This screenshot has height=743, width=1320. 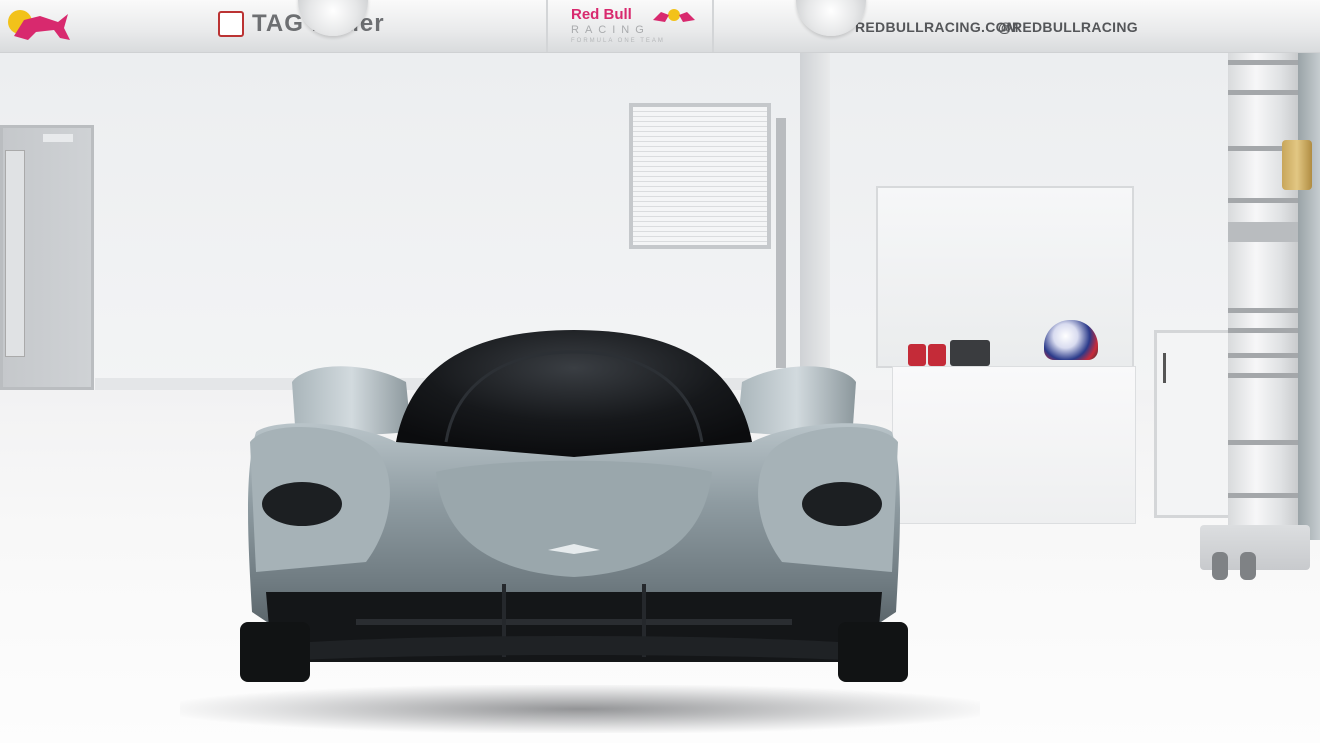 What do you see at coordinates (1309, 295) in the screenshot?
I see `service-pipes` at bounding box center [1309, 295].